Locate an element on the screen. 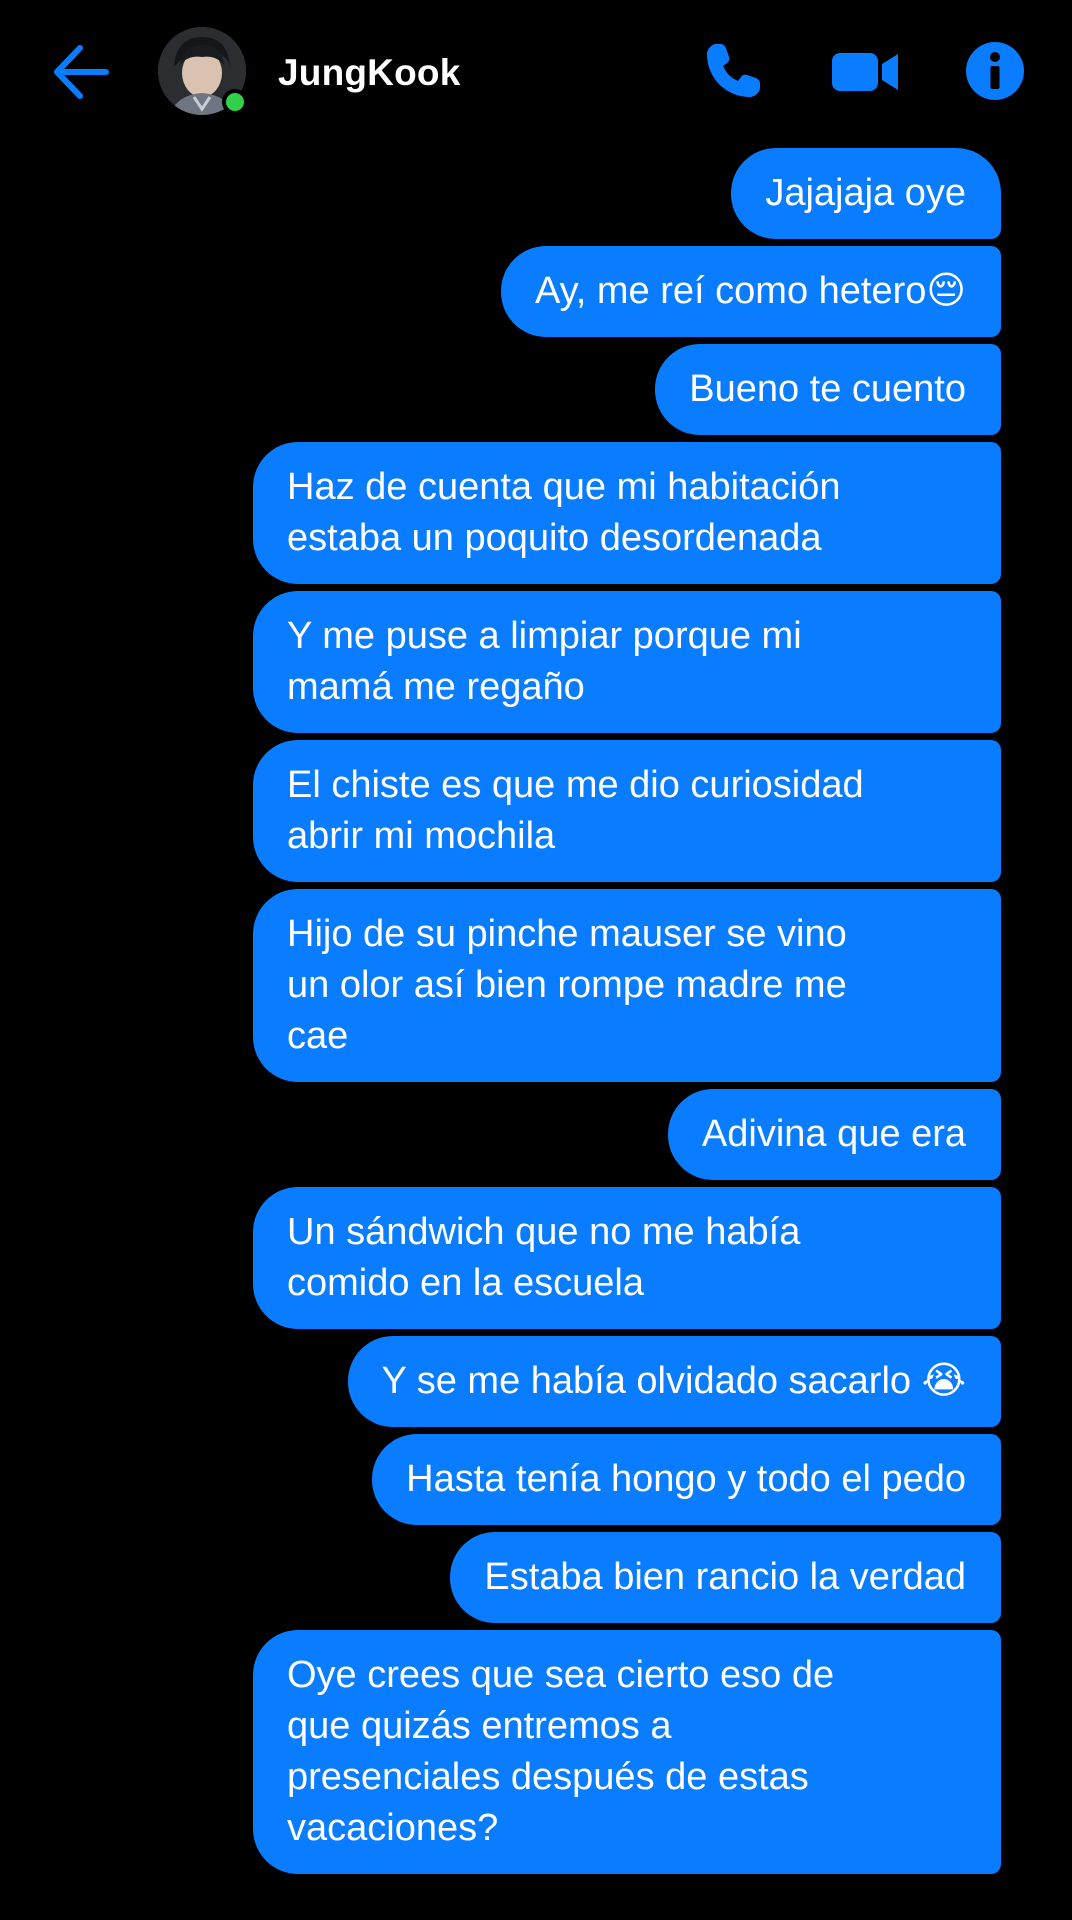  message-bubble: Hasta tenía hongo y todo el pedo is located at coordinates (686, 1479).